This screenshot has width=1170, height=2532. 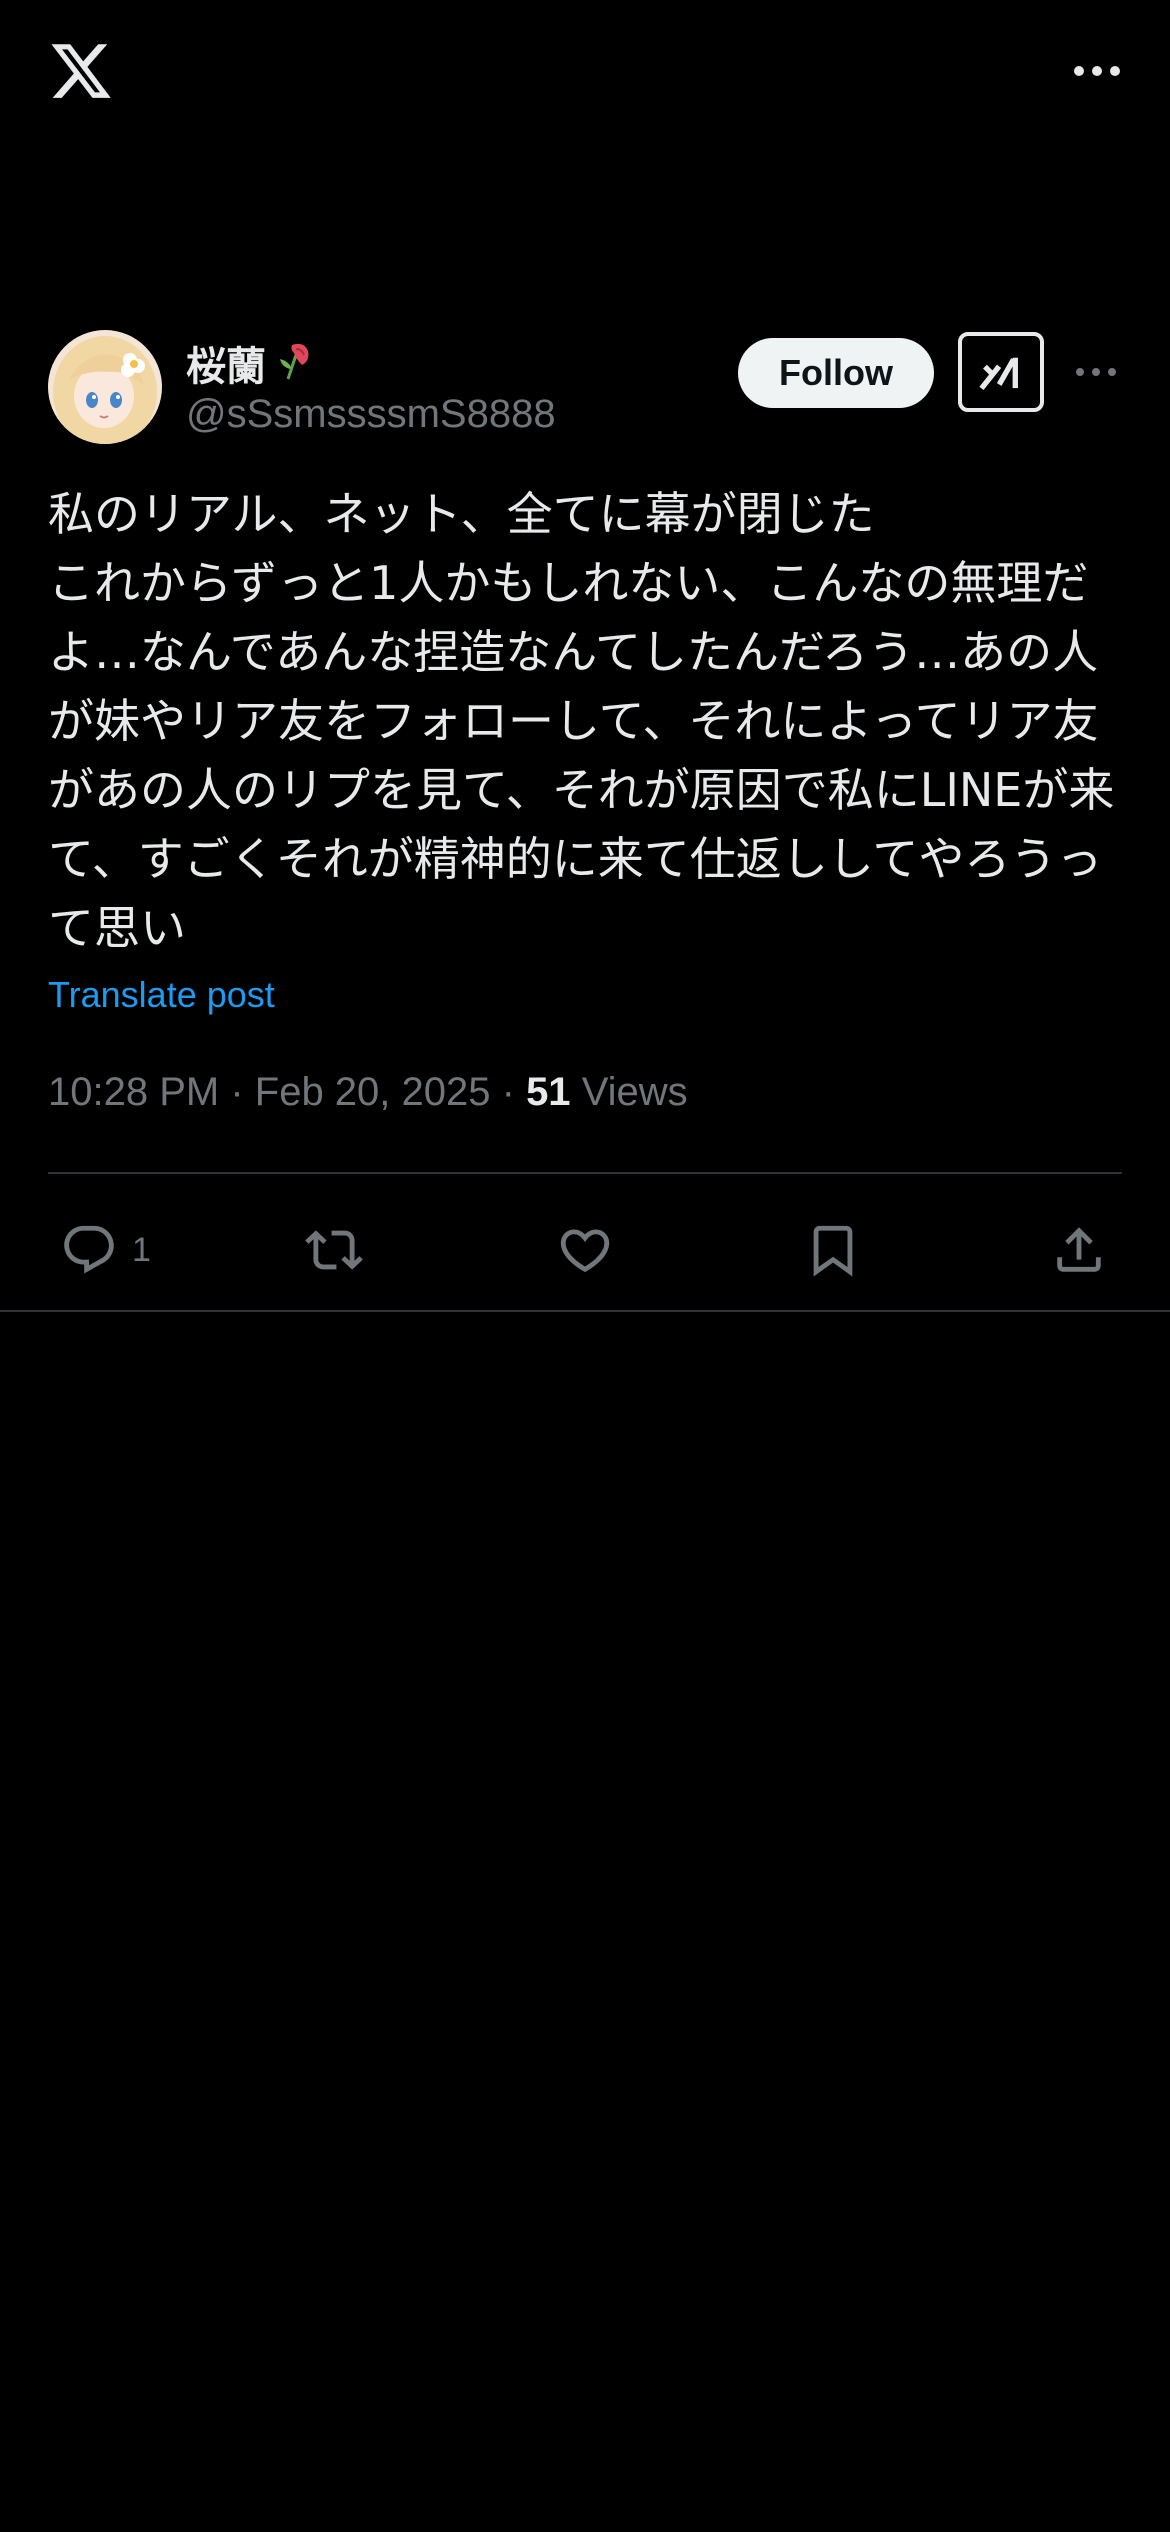 I want to click on views-count: 51, so click(x=548, y=1092).